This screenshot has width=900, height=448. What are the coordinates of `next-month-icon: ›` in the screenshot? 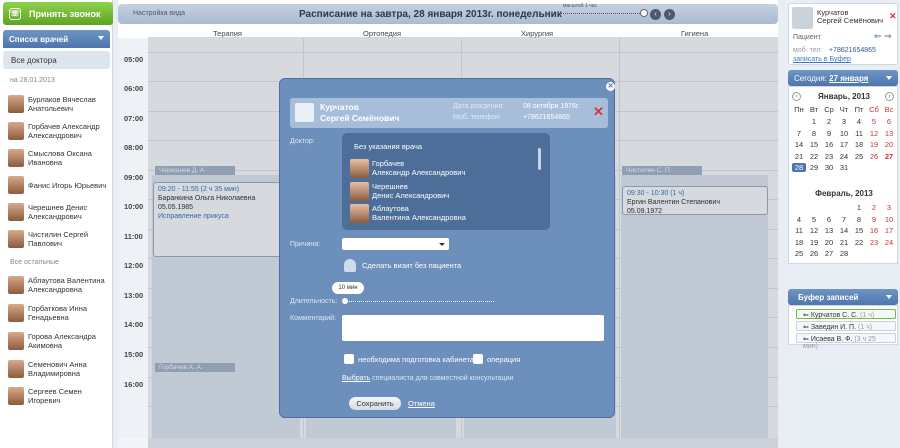 It's located at (889, 96).